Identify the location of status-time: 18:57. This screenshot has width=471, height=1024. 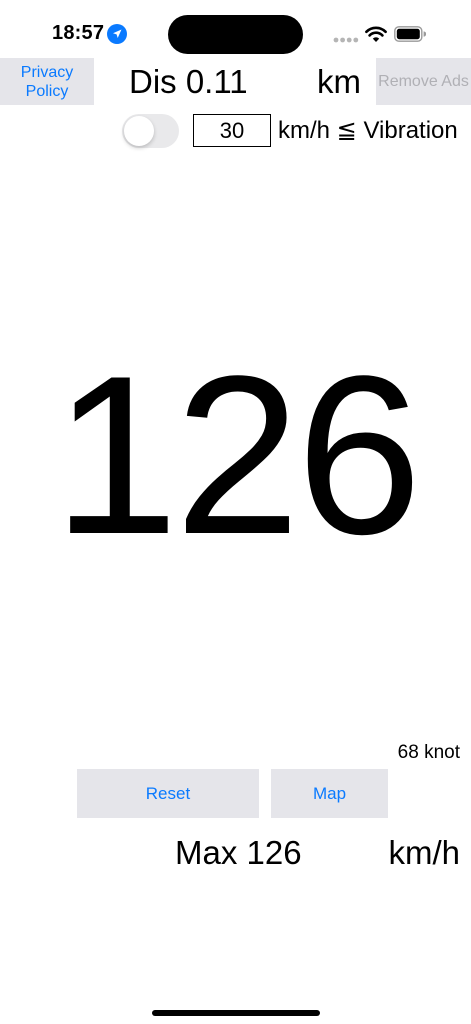
(78, 33).